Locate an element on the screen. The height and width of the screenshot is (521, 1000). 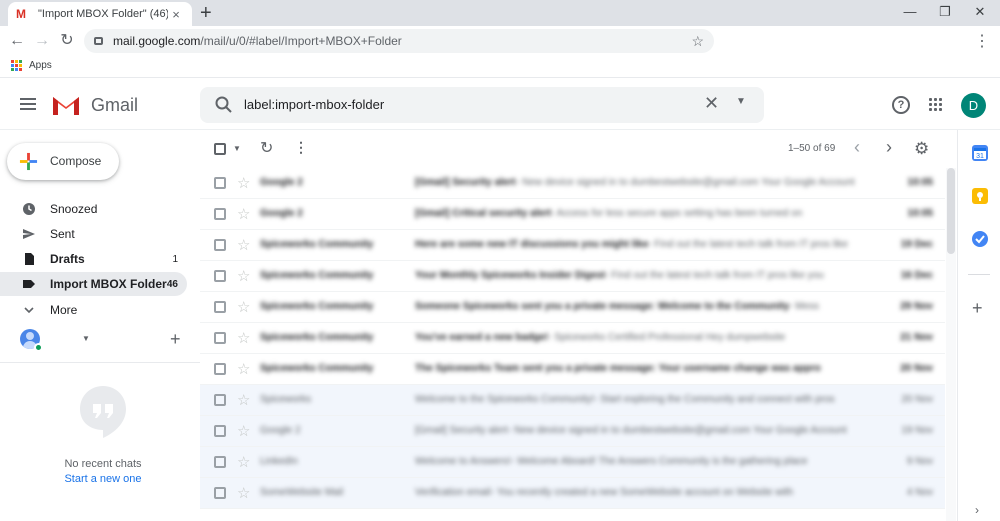
chevron-down-icon is located at coordinates (29, 310).